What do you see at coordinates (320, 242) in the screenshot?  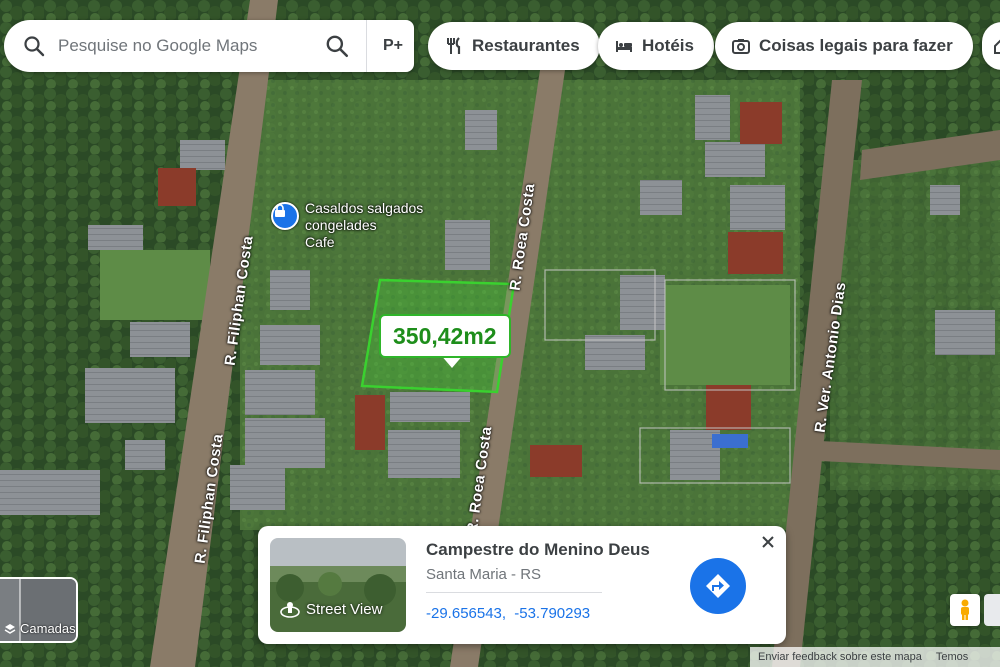 I see `place-category: Cafe` at bounding box center [320, 242].